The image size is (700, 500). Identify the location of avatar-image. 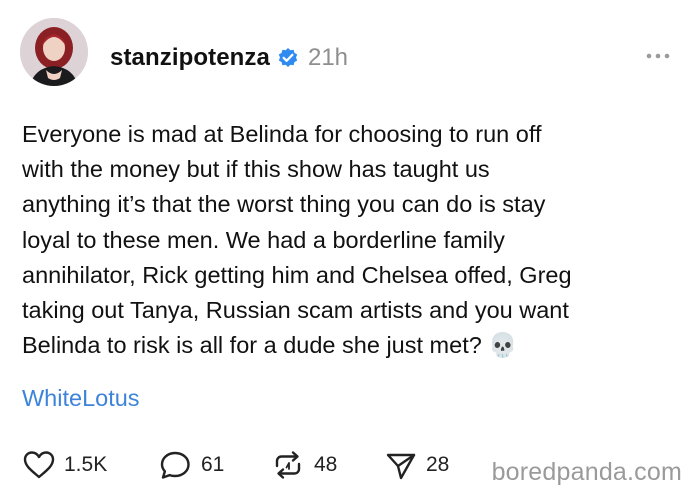
(54, 52).